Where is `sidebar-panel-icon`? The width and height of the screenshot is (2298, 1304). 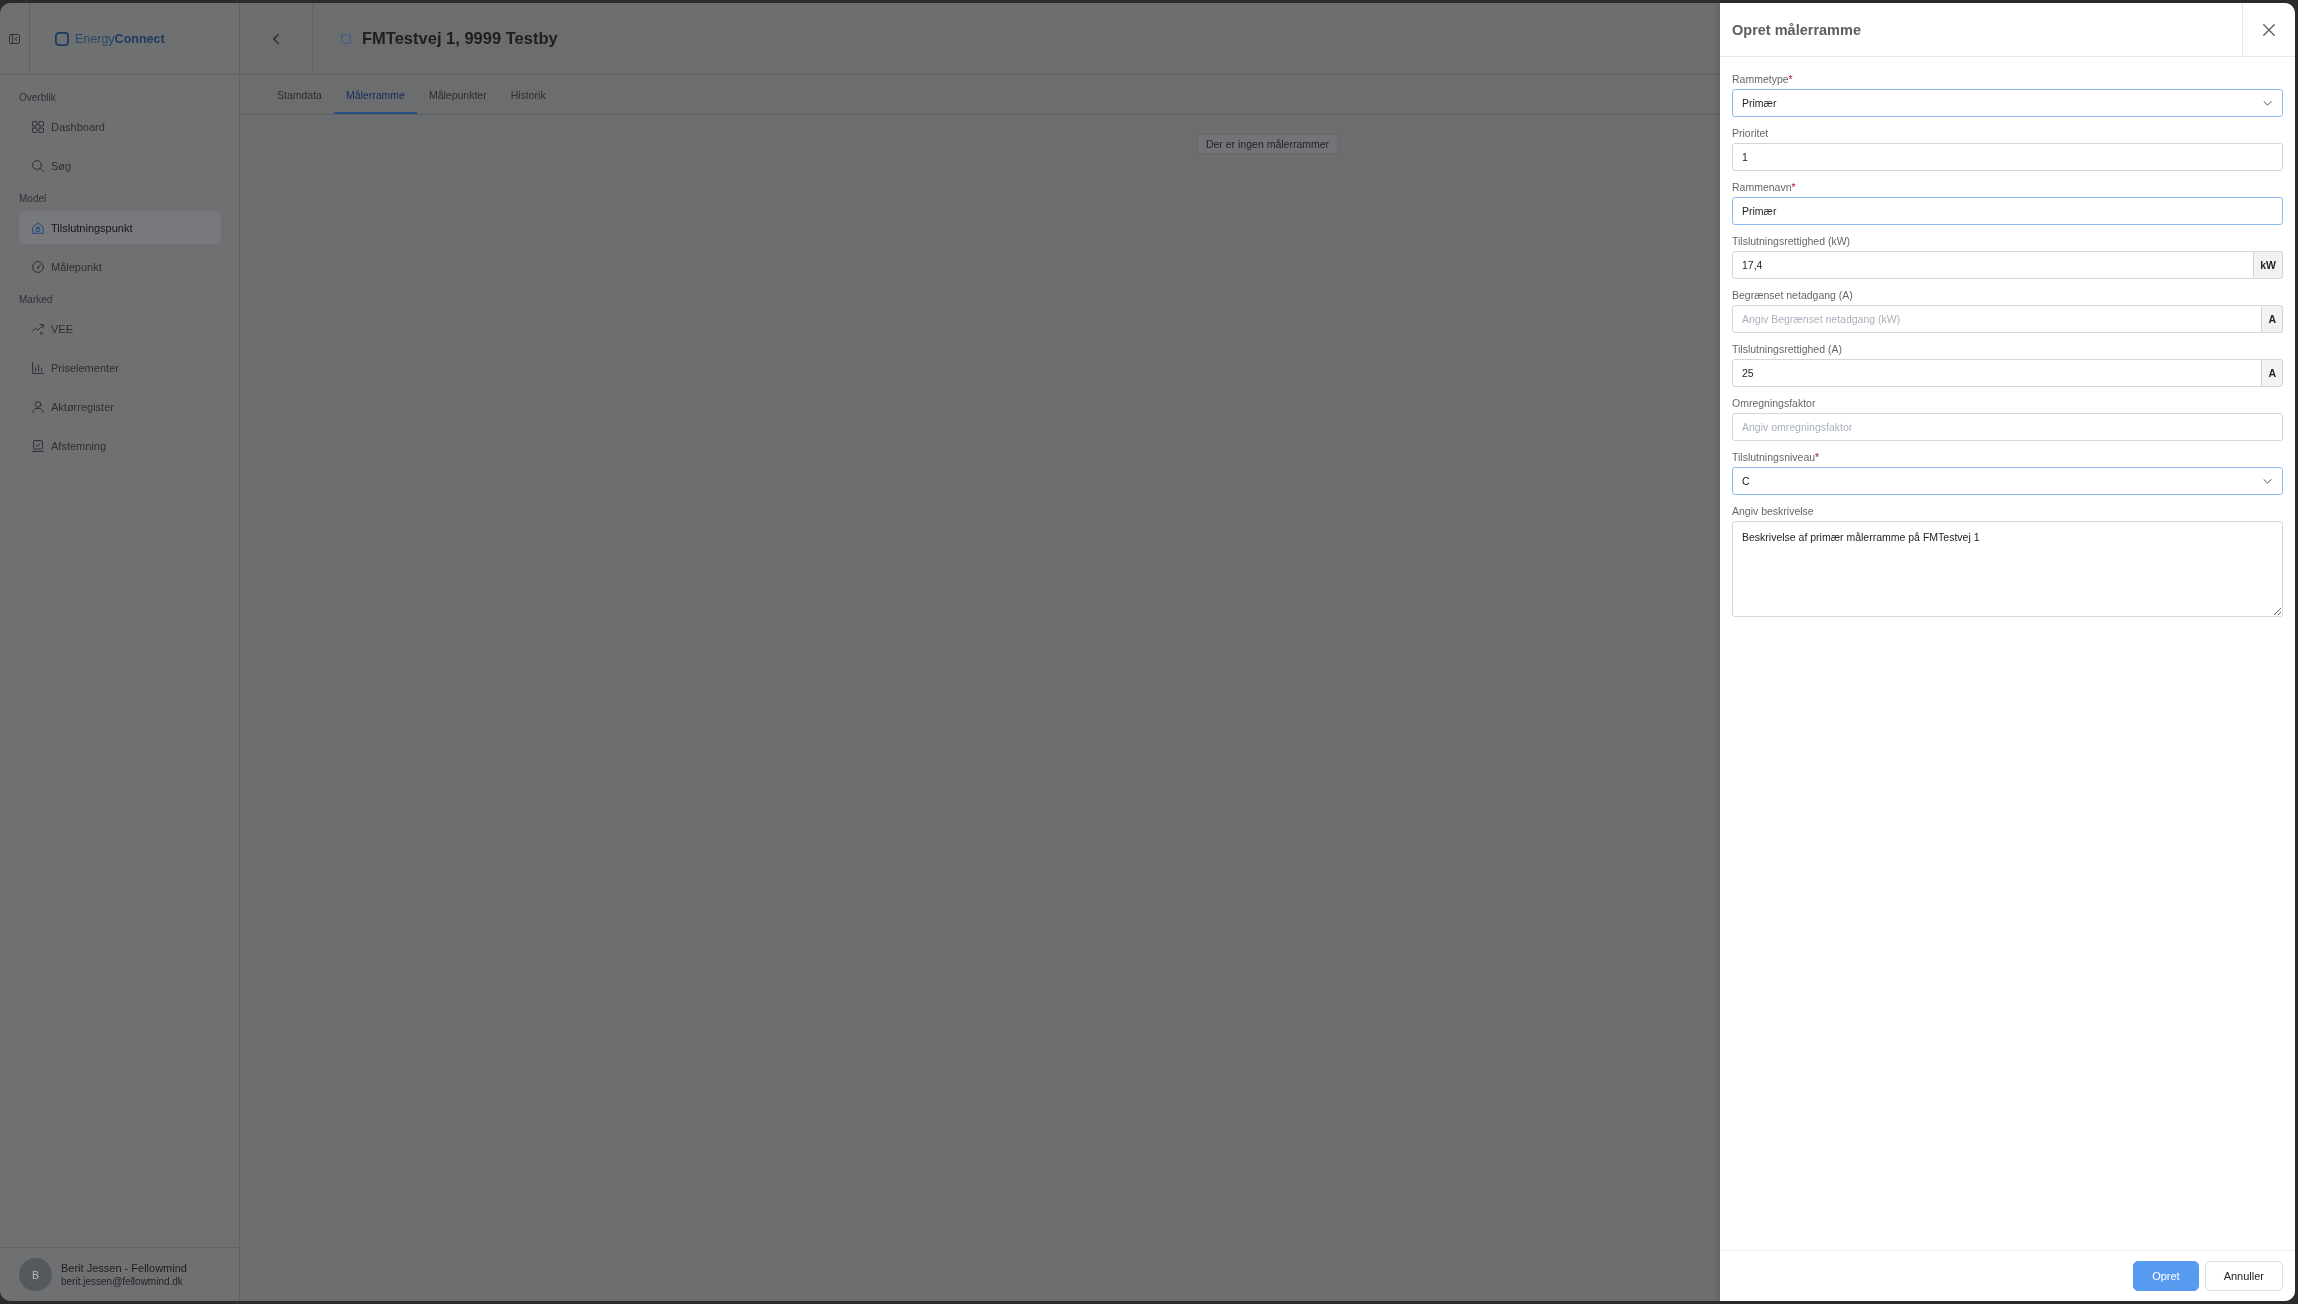
sidebar-panel-icon is located at coordinates (14, 38).